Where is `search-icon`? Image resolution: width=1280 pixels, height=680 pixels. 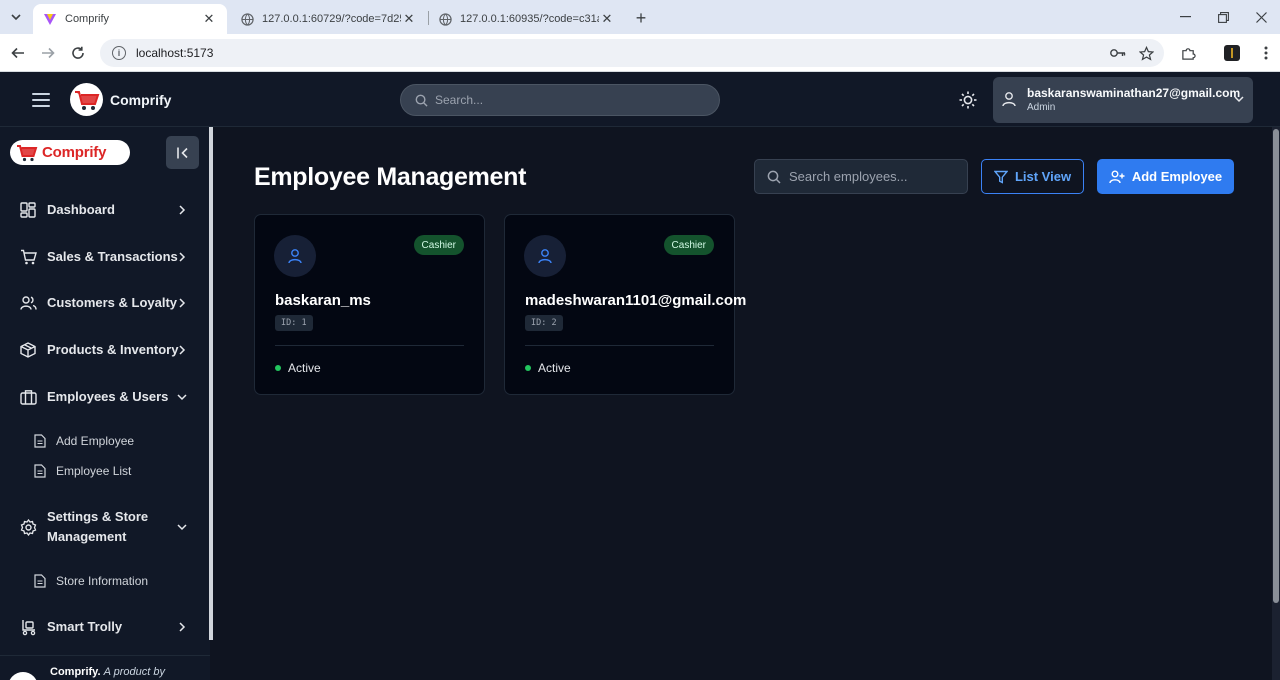 search-icon is located at coordinates (421, 100).